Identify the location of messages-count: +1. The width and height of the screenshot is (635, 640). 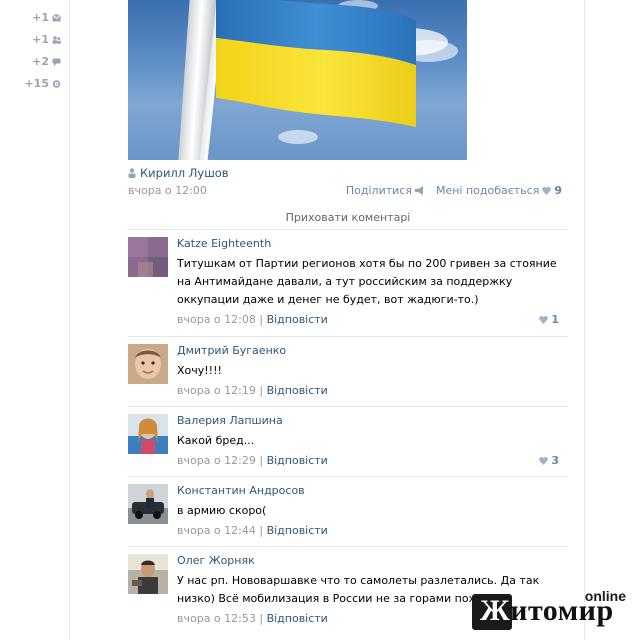
(40, 17).